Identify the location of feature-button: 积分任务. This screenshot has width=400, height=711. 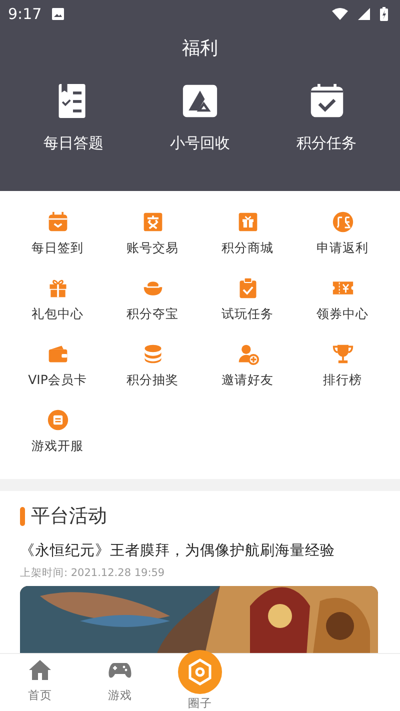
(327, 117).